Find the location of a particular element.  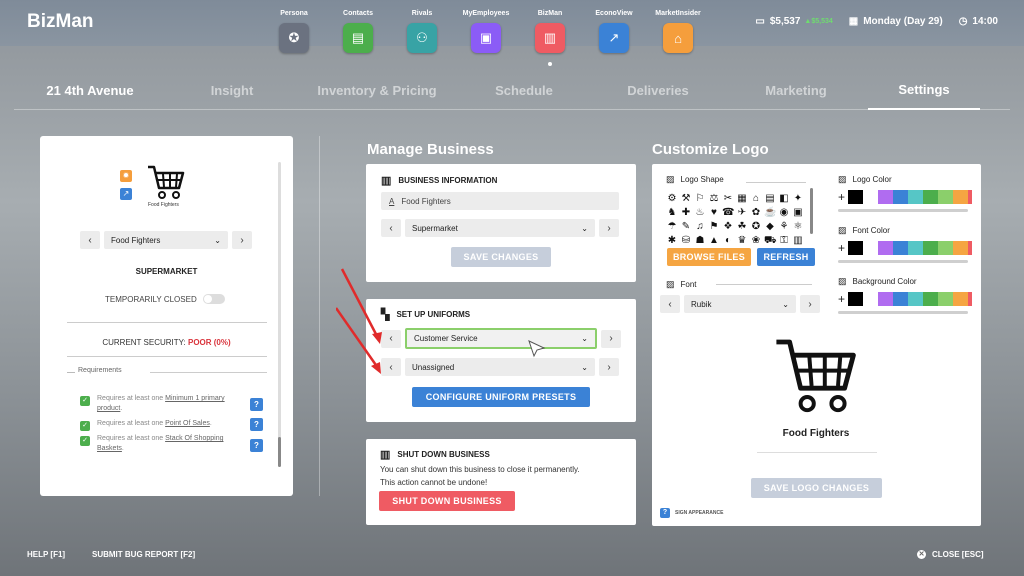

add-color-icon: + is located at coordinates (841, 197).